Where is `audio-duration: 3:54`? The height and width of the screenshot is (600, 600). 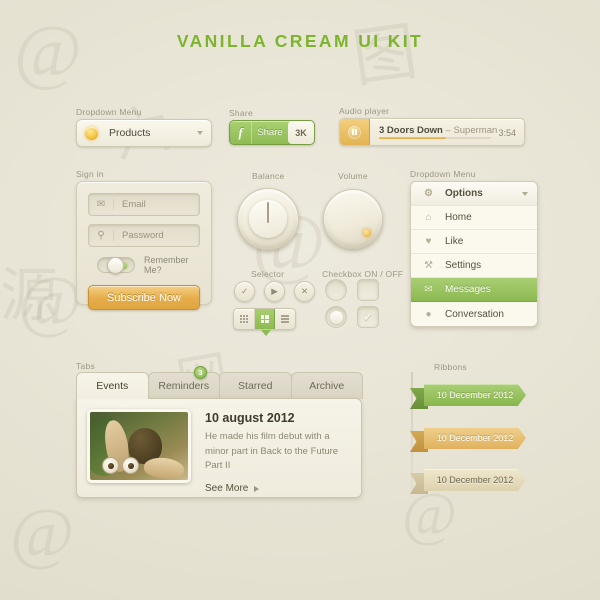 audio-duration: 3:54 is located at coordinates (507, 133).